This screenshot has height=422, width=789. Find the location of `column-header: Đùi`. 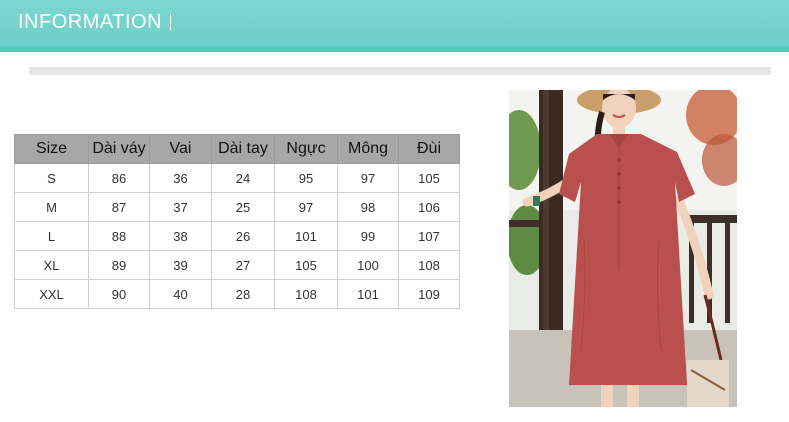

column-header: Đùi is located at coordinates (429, 149).